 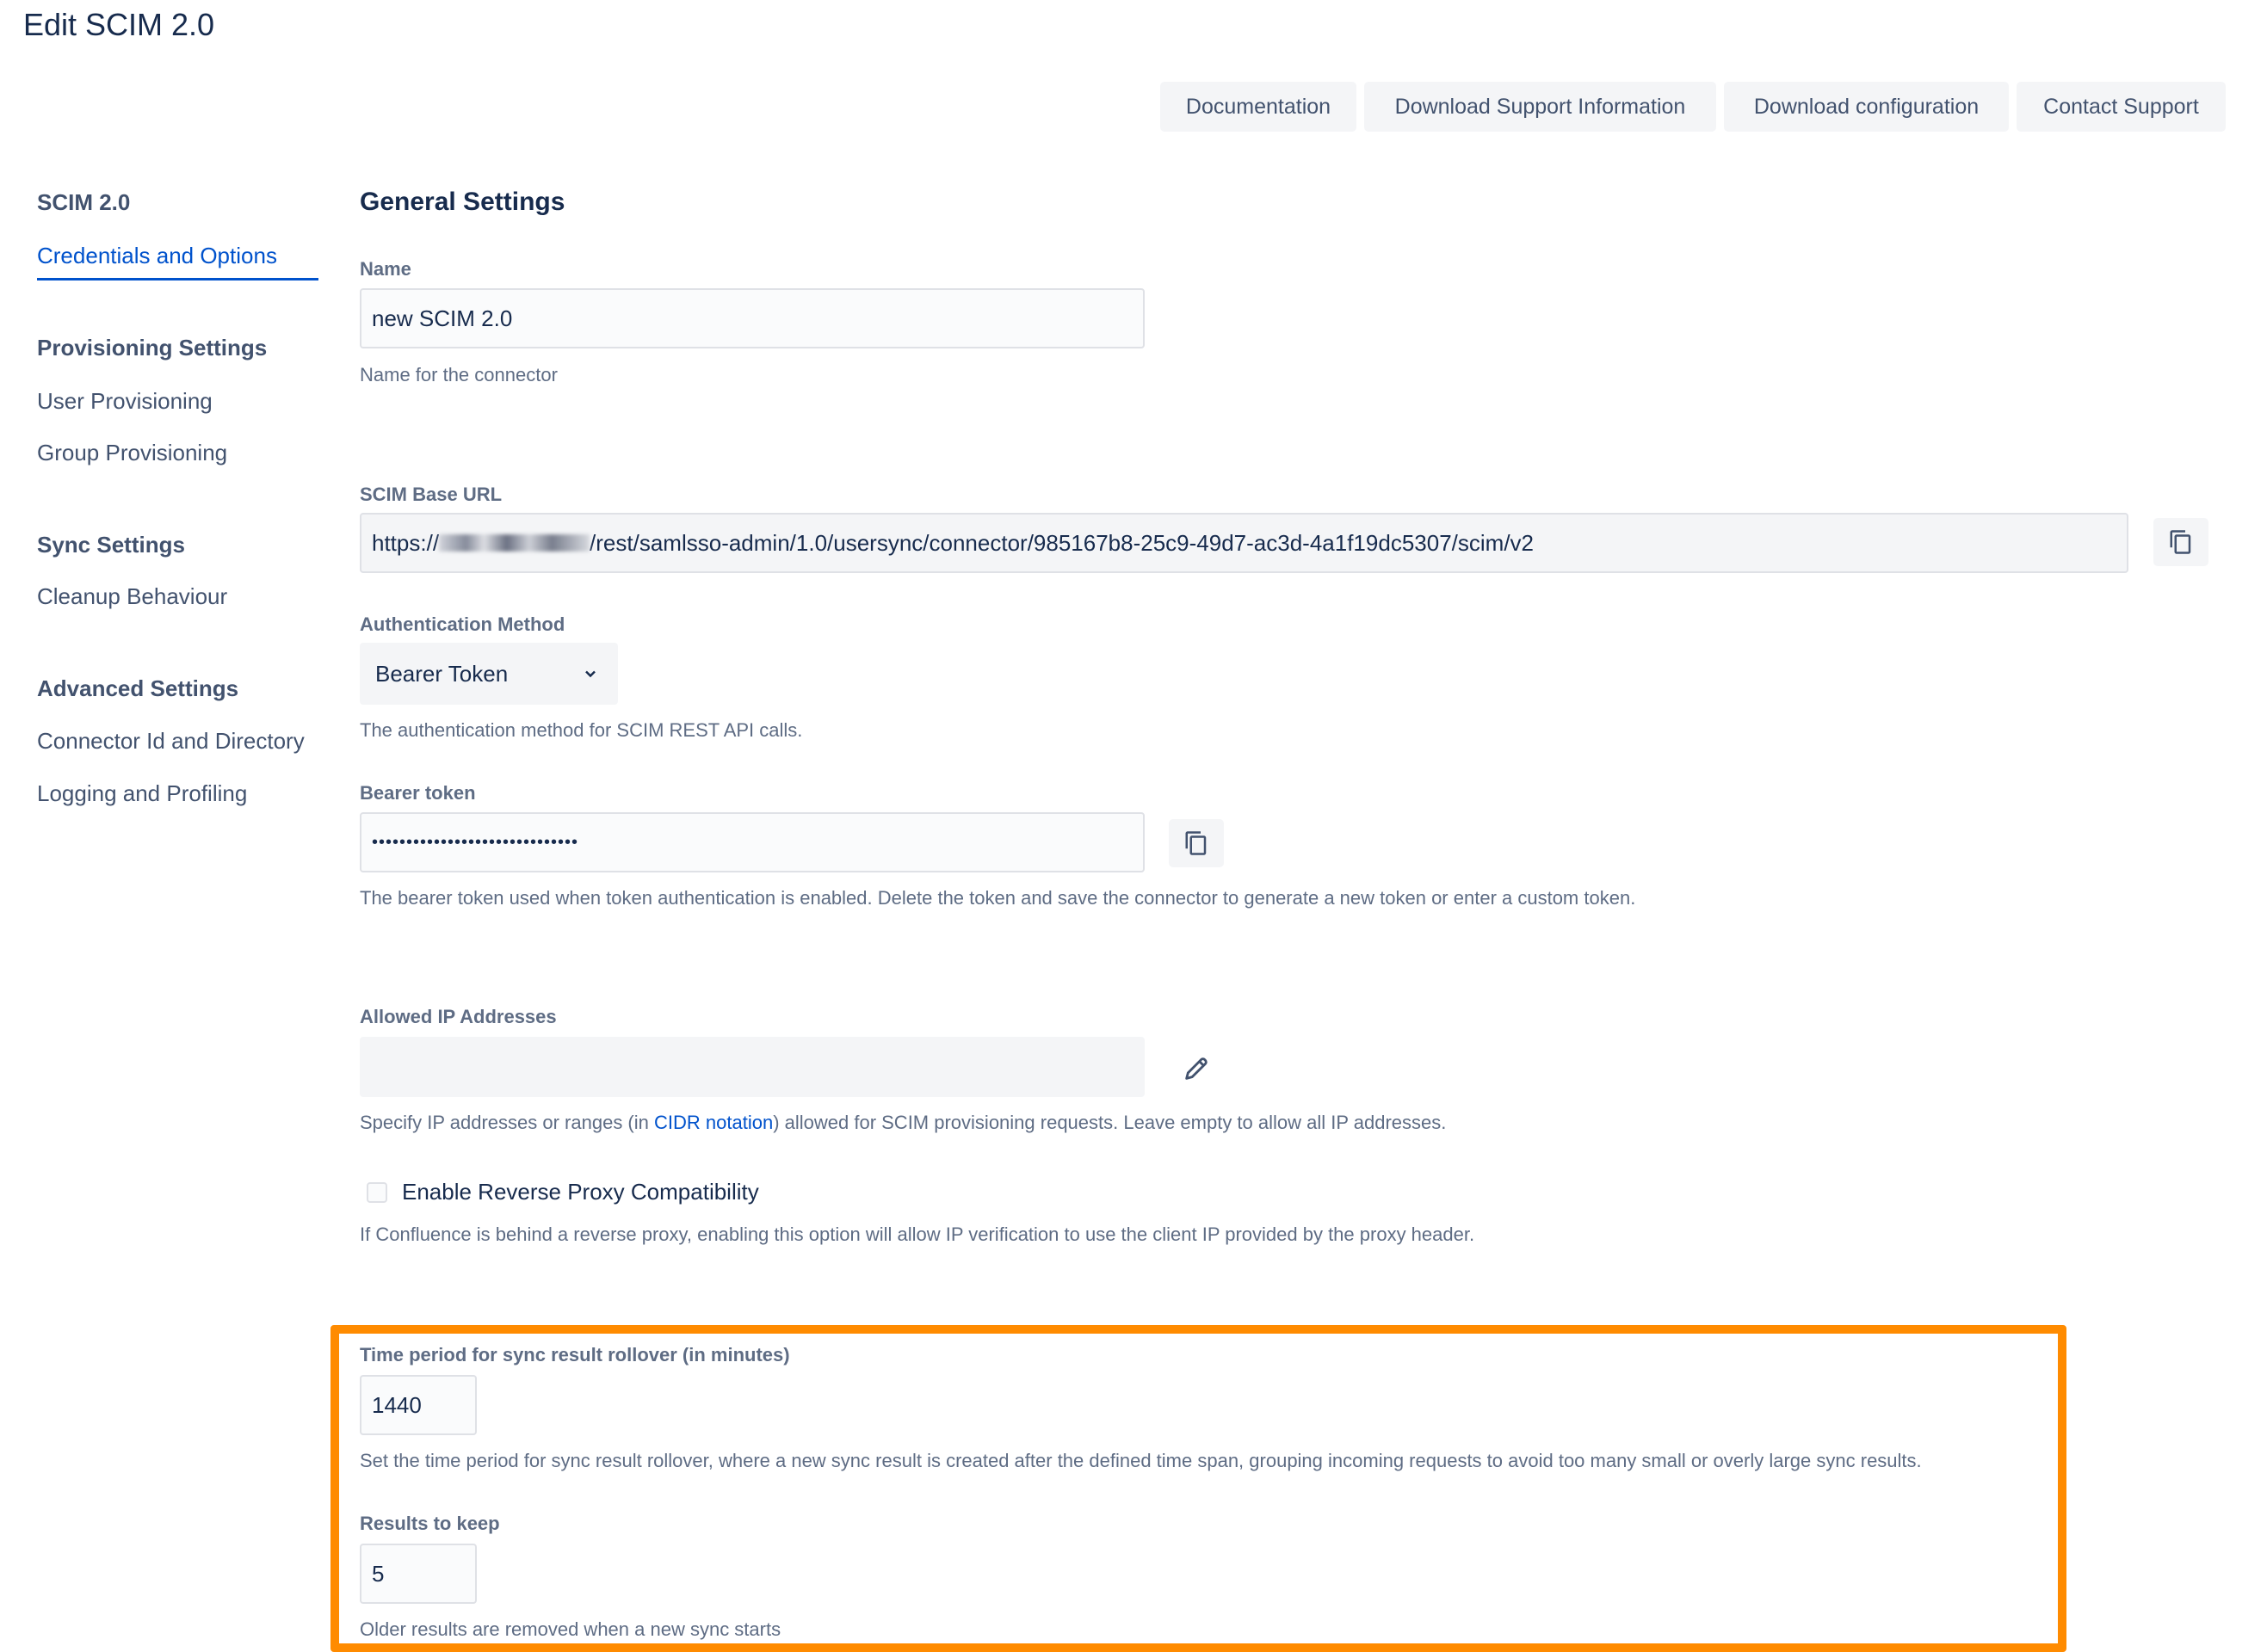 What do you see at coordinates (132, 453) in the screenshot?
I see `sidebar-item-group-provisioning: Group Provisioning` at bounding box center [132, 453].